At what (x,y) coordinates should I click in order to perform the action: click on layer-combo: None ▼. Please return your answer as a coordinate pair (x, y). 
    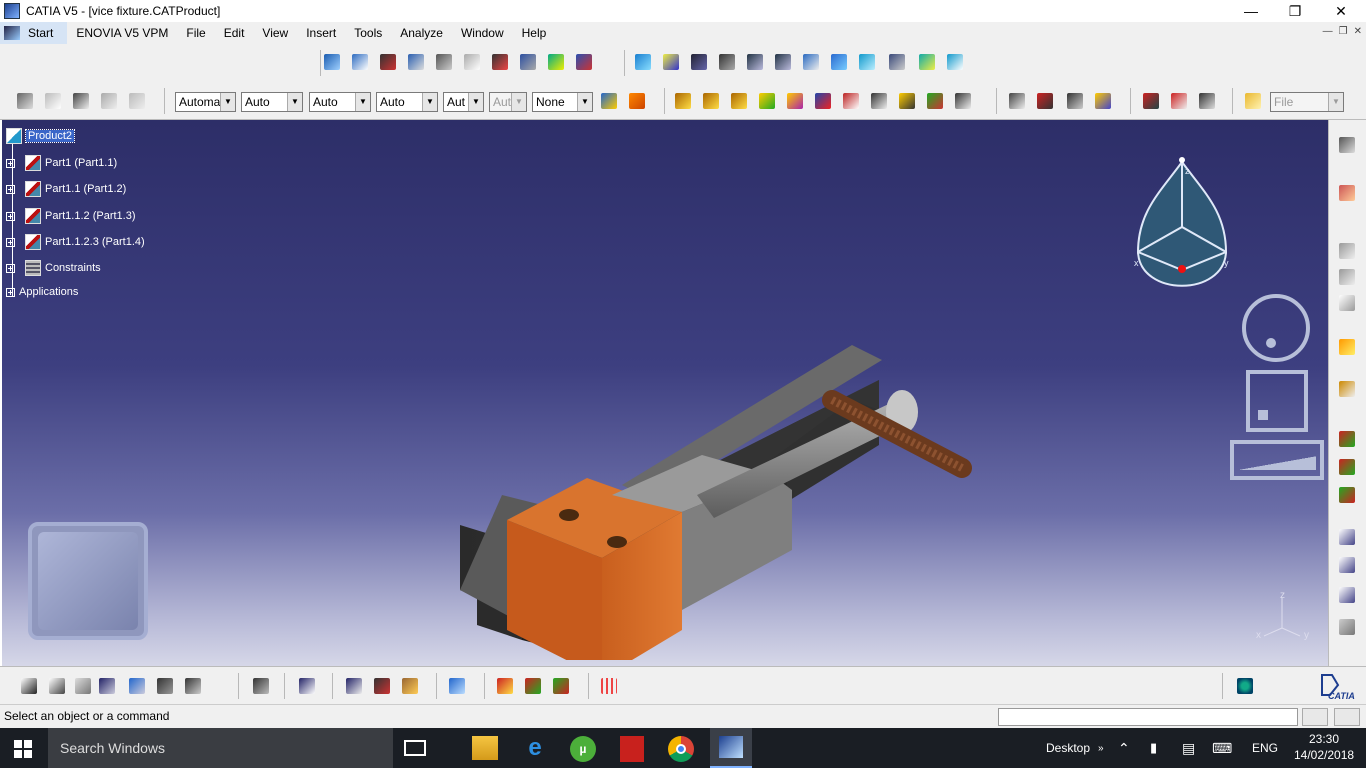
    Looking at the image, I should click on (562, 102).